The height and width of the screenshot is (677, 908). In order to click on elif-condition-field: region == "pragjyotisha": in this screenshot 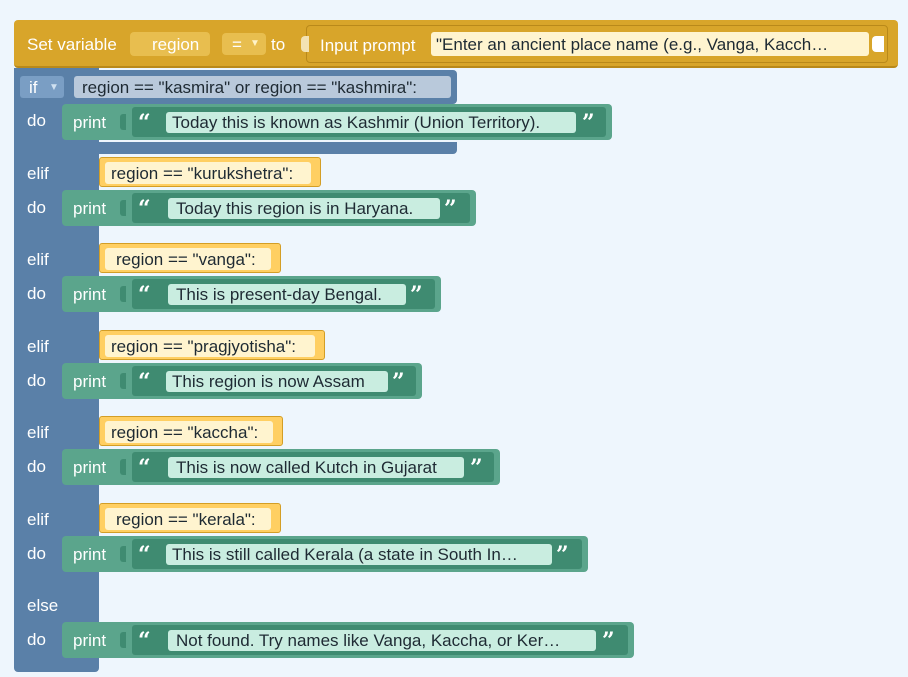, I will do `click(212, 345)`.